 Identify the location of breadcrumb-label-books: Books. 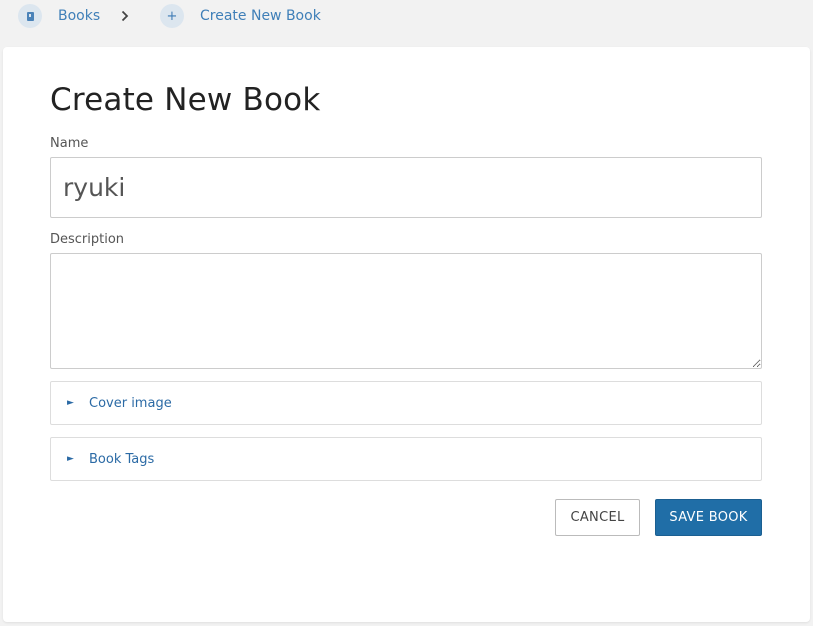
(79, 16).